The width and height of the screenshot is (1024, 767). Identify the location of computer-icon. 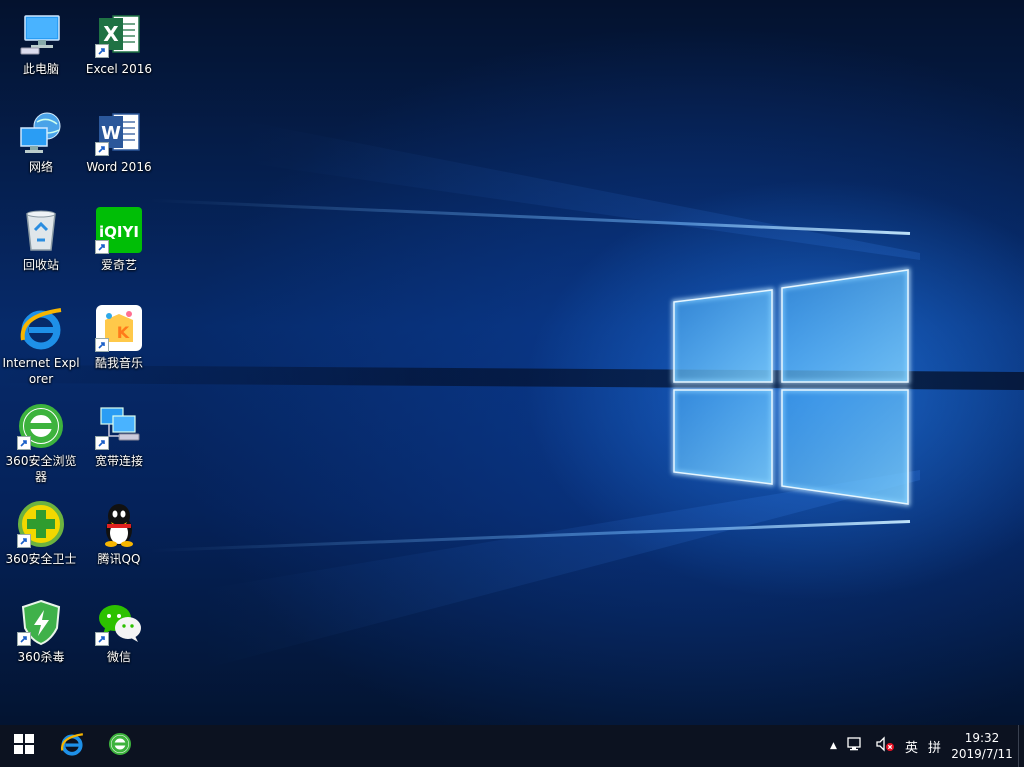
(41, 34).